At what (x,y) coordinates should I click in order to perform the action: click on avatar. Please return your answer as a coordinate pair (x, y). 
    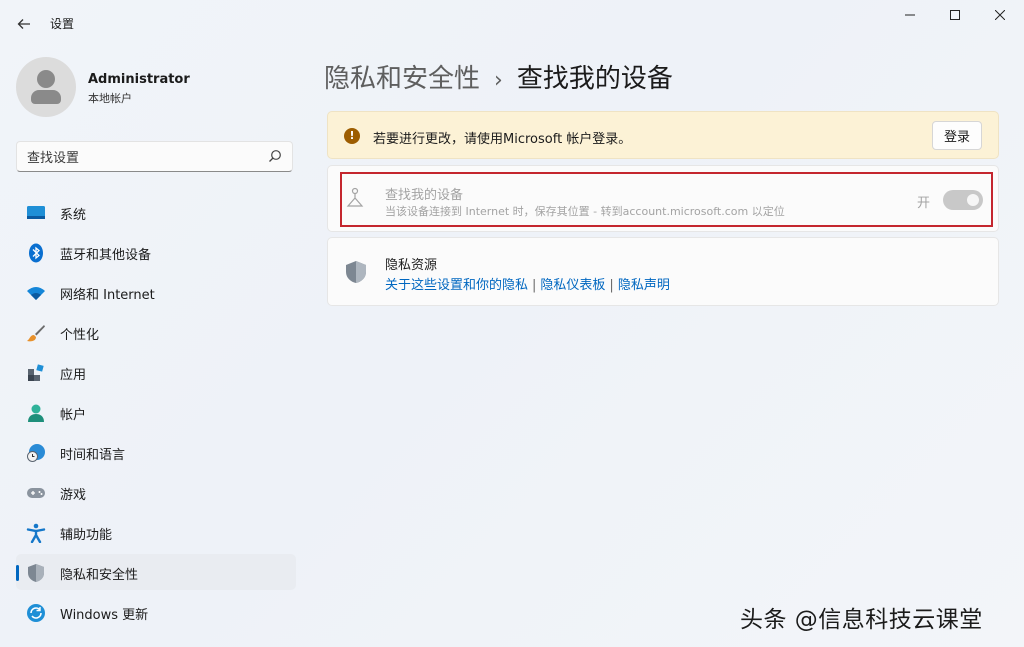
    Looking at the image, I should click on (46, 87).